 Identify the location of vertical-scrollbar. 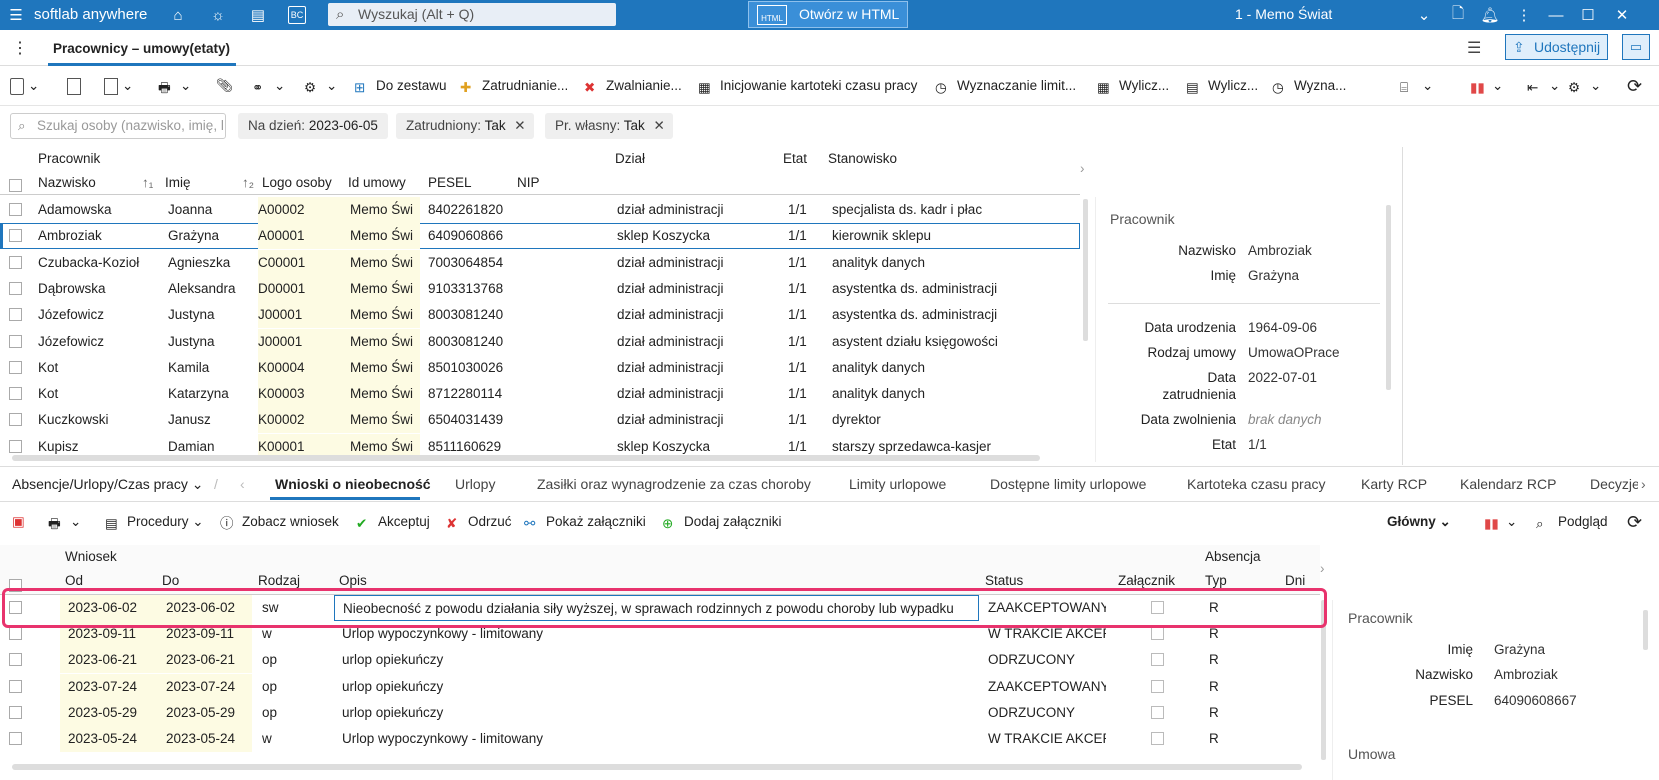
(1323, 680).